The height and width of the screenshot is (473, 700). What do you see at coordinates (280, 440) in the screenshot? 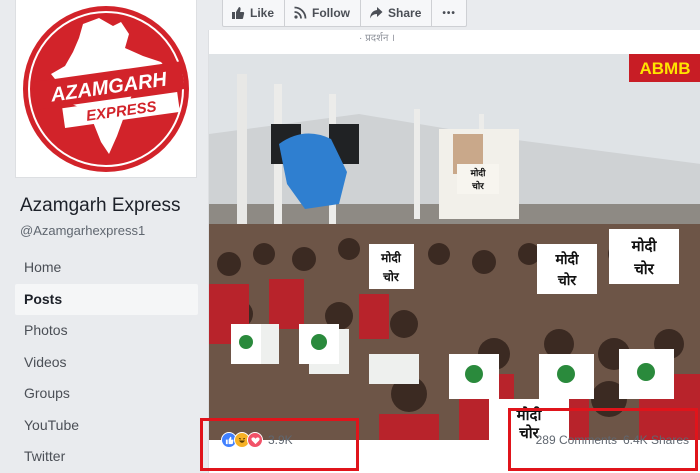
I see `reaction-count: 3.9K` at bounding box center [280, 440].